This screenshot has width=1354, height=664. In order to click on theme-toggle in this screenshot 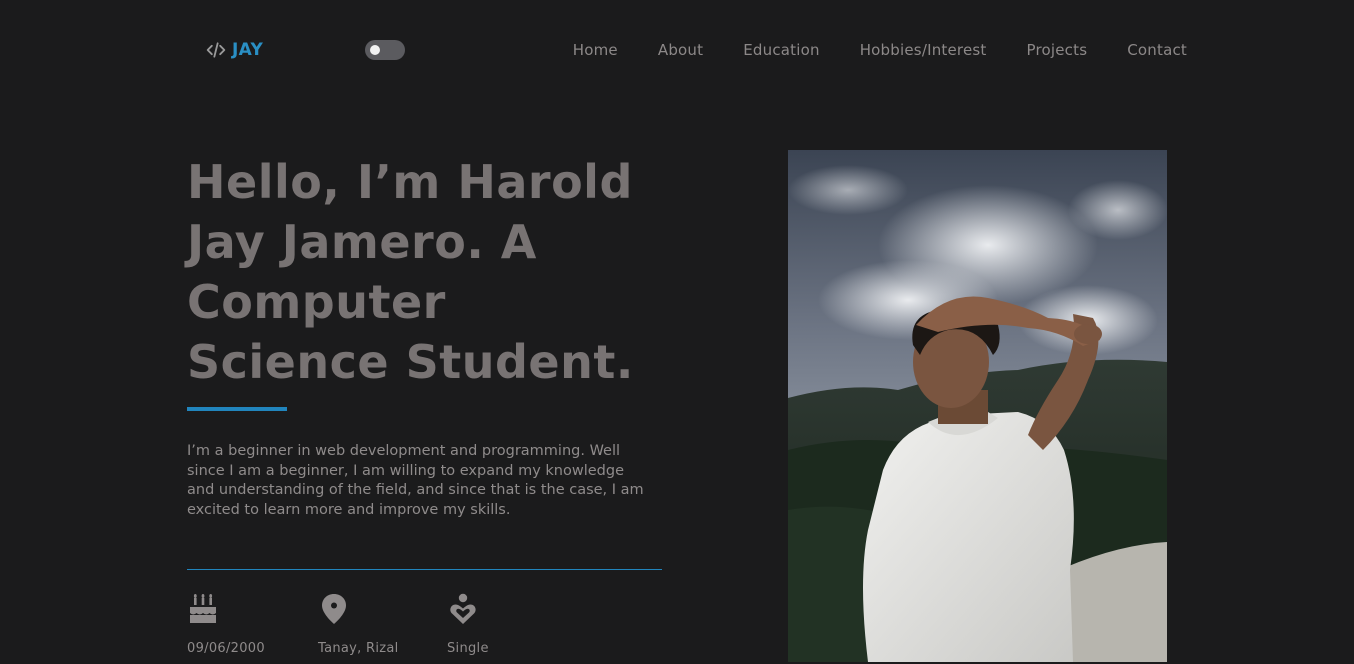, I will do `click(385, 50)`.